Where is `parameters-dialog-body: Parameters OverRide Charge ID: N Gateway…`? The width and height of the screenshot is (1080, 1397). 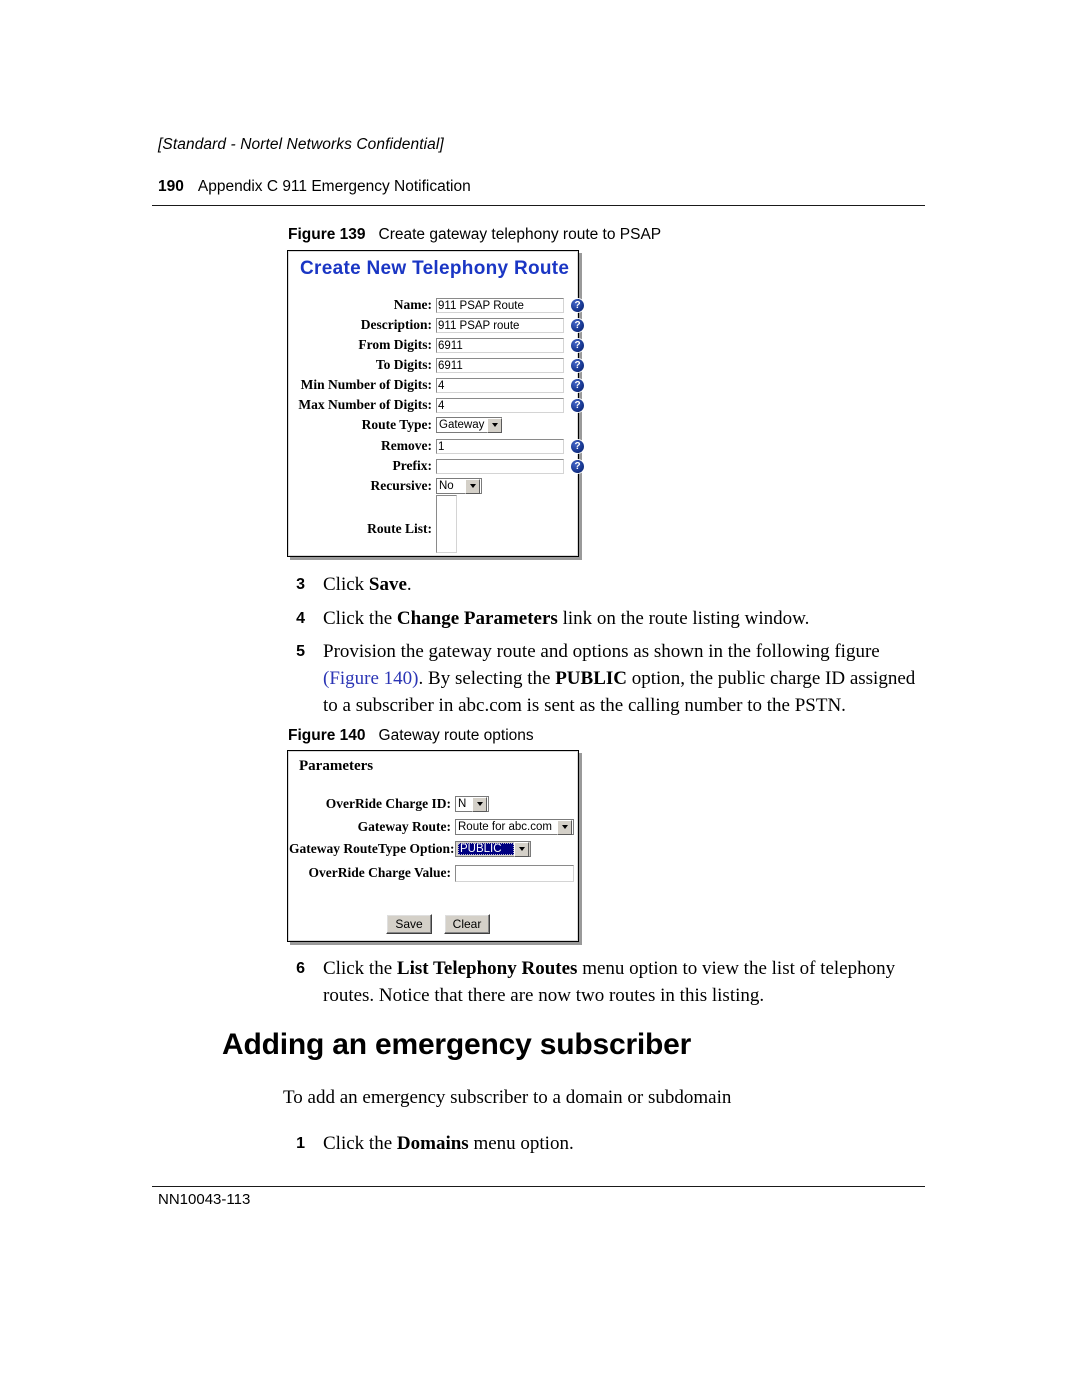
parameters-dialog-body: Parameters OverRide Charge ID: N Gateway… is located at coordinates (433, 846).